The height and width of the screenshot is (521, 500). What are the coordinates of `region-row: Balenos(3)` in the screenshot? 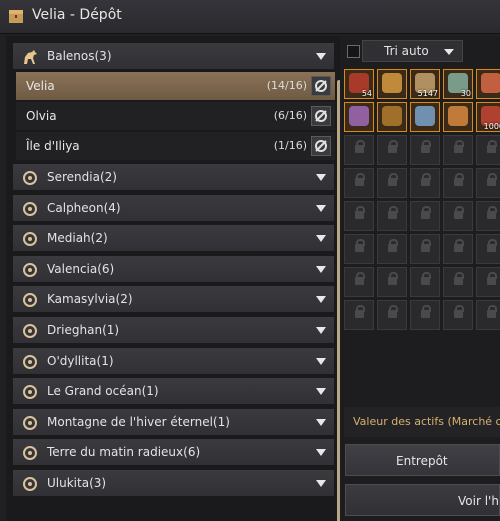 It's located at (173, 56).